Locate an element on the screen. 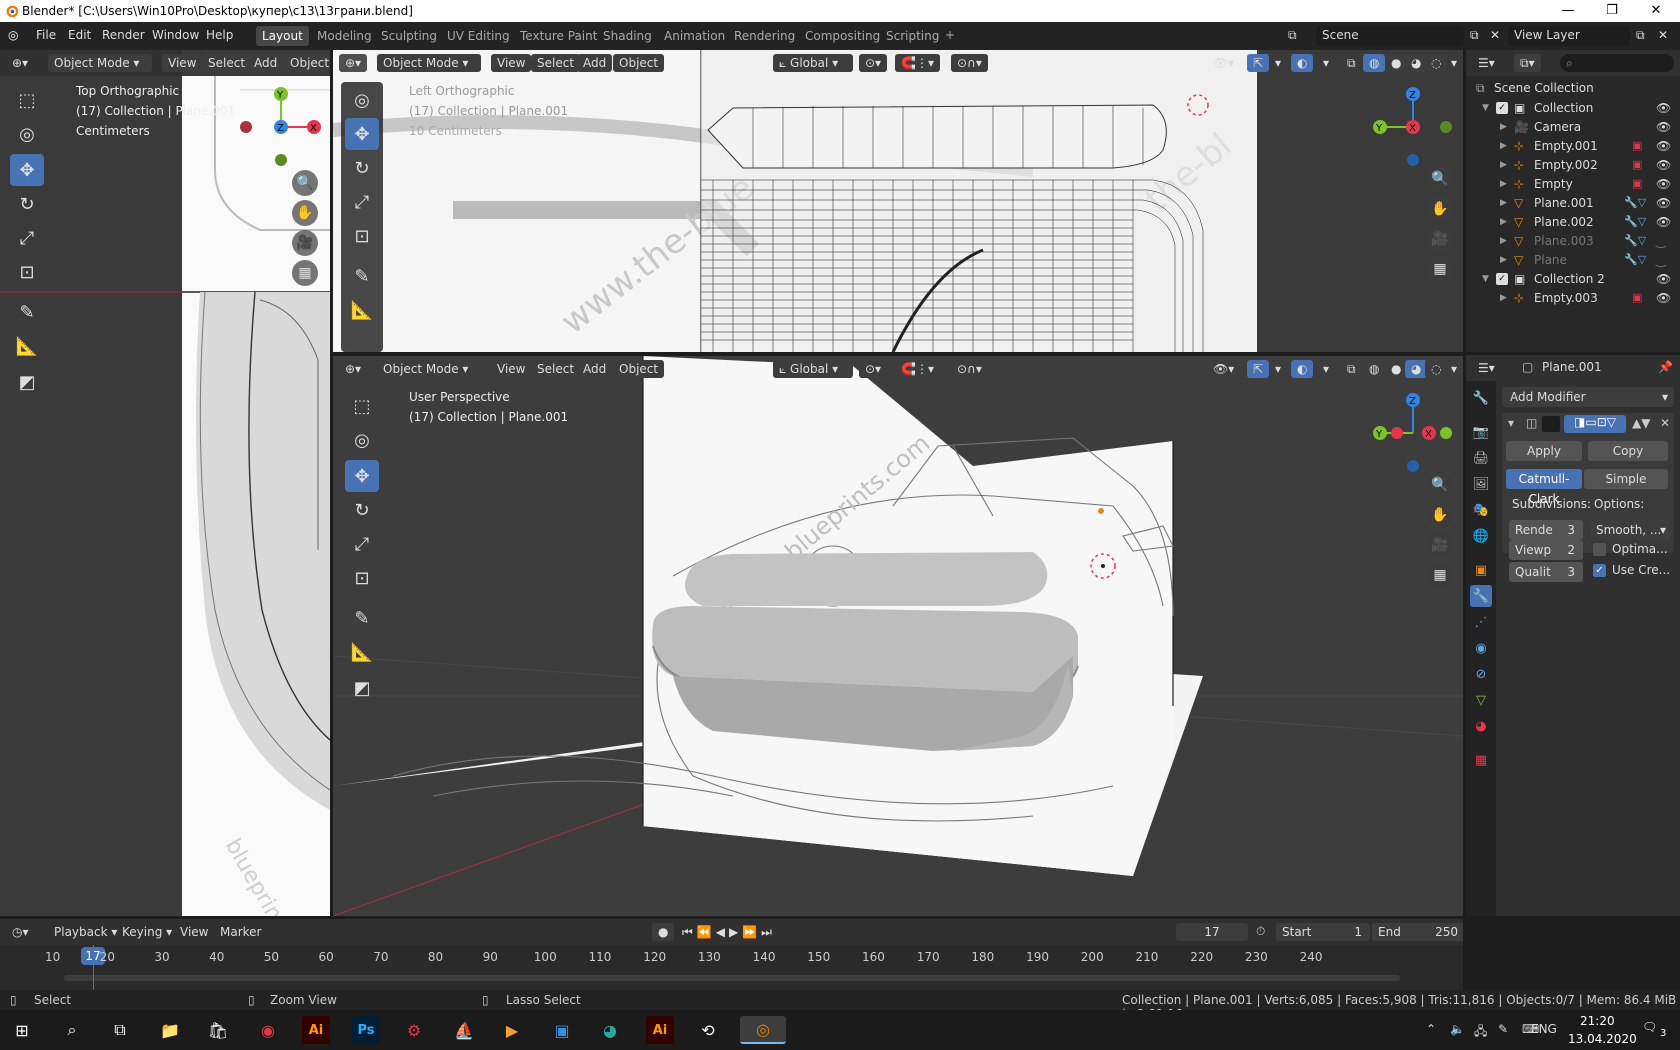 The height and width of the screenshot is (1050, 1680). scale-tool-icon: ⤢ is located at coordinates (27, 238).